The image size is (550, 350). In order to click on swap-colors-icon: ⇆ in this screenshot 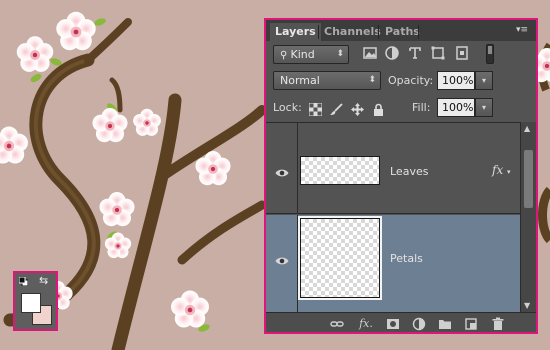, I will do `click(46, 281)`.